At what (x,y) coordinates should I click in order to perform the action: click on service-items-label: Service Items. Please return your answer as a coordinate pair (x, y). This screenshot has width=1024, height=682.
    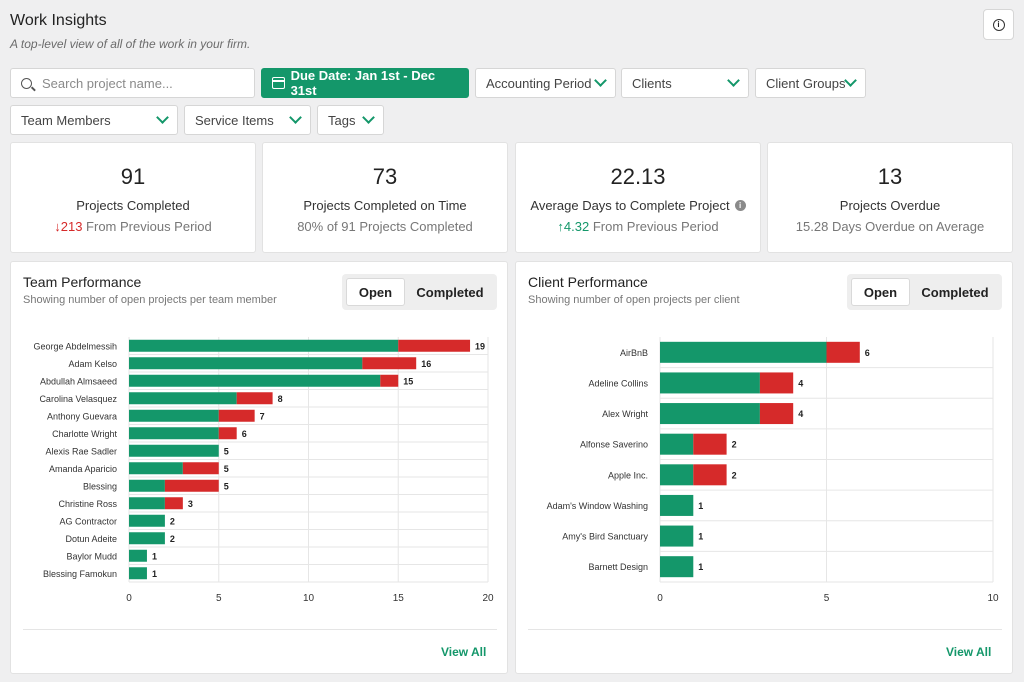
    Looking at the image, I should click on (234, 120).